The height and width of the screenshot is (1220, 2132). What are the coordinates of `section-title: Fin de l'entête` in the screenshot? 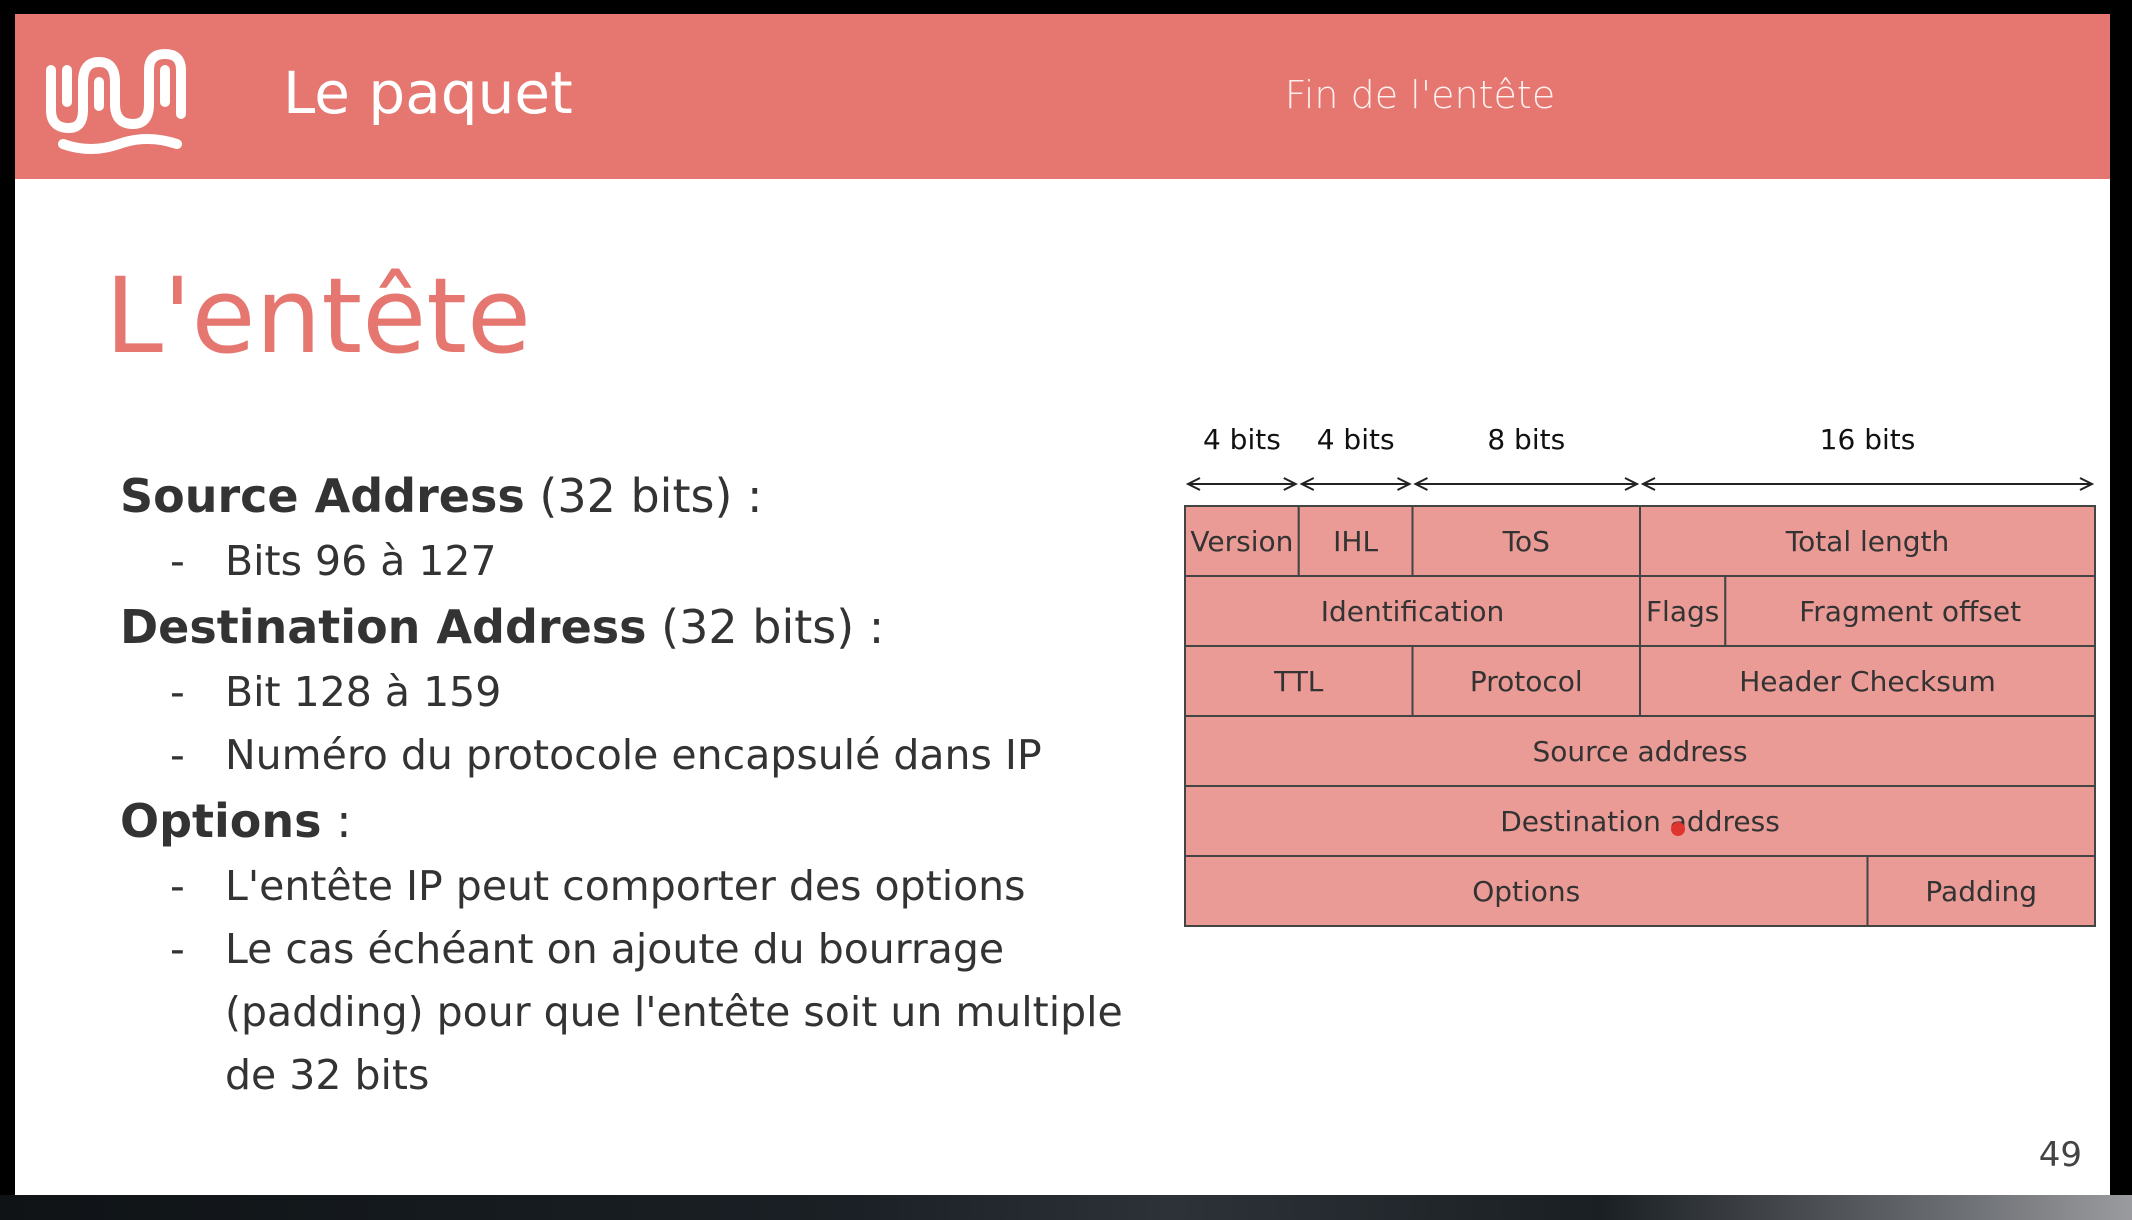 It's located at (1420, 95).